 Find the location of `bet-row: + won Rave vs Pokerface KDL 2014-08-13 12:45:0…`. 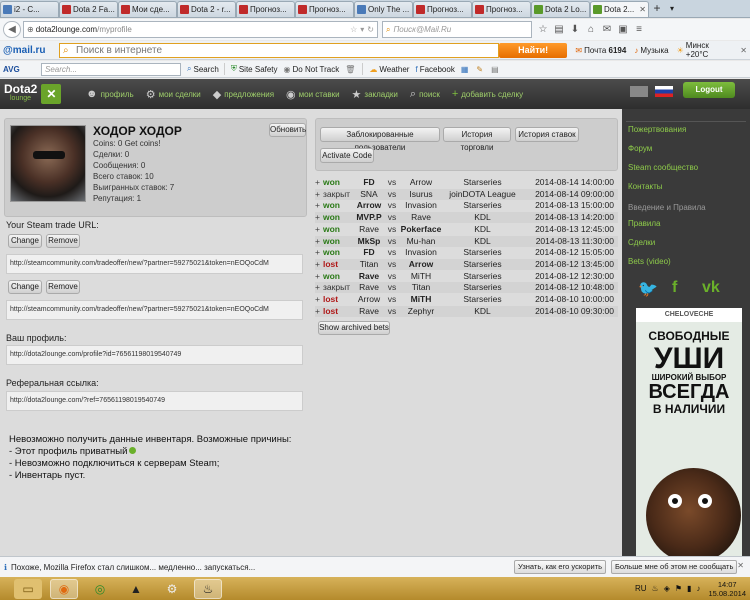

bet-row: + won Rave vs Pokerface KDL 2014-08-13 12:45:0… is located at coordinates (466, 229).